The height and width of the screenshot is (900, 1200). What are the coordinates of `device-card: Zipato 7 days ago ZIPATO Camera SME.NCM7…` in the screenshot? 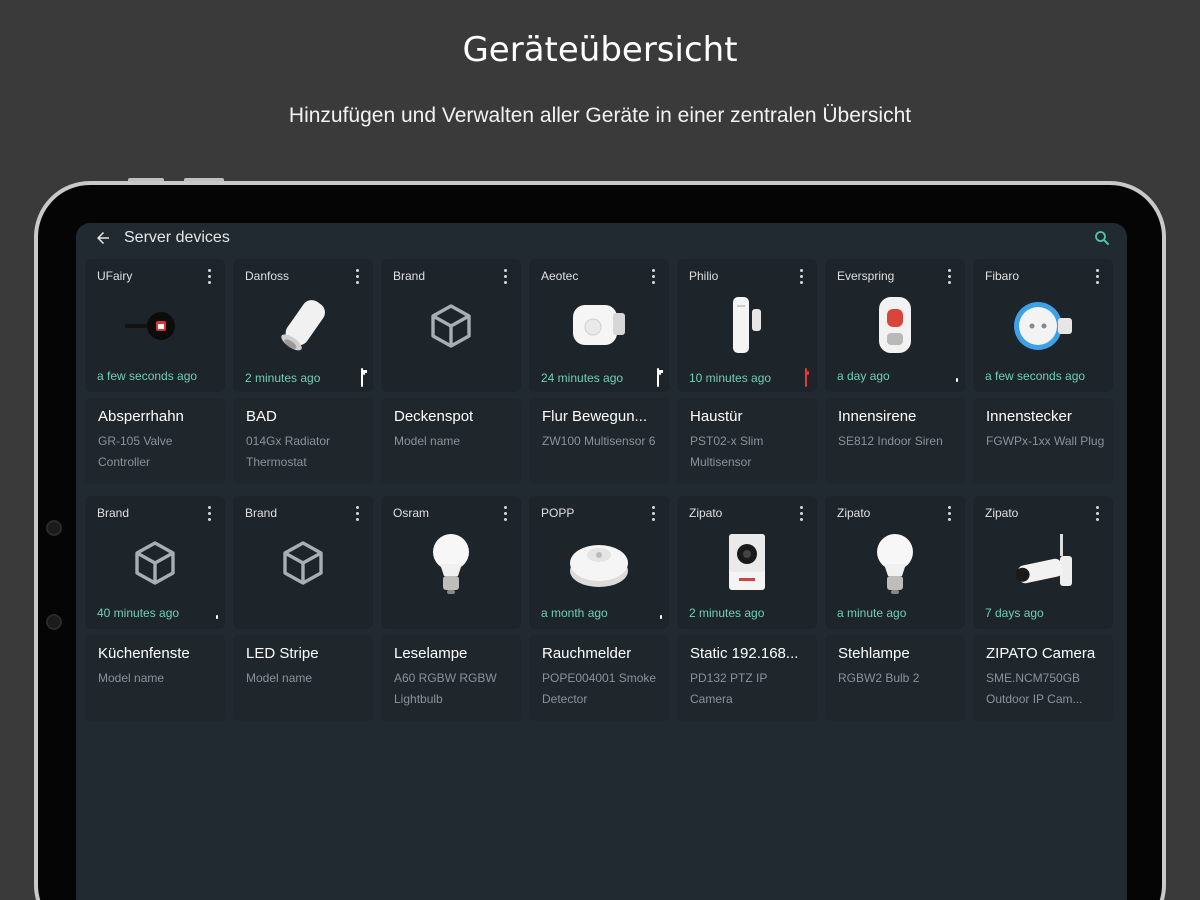 It's located at (1043, 608).